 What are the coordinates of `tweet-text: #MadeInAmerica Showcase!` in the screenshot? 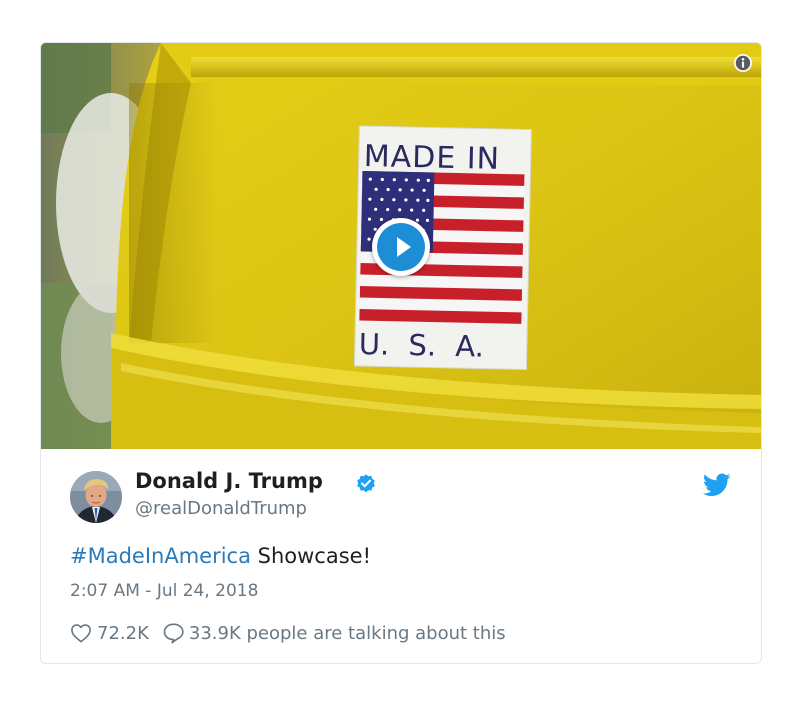 It's located at (220, 556).